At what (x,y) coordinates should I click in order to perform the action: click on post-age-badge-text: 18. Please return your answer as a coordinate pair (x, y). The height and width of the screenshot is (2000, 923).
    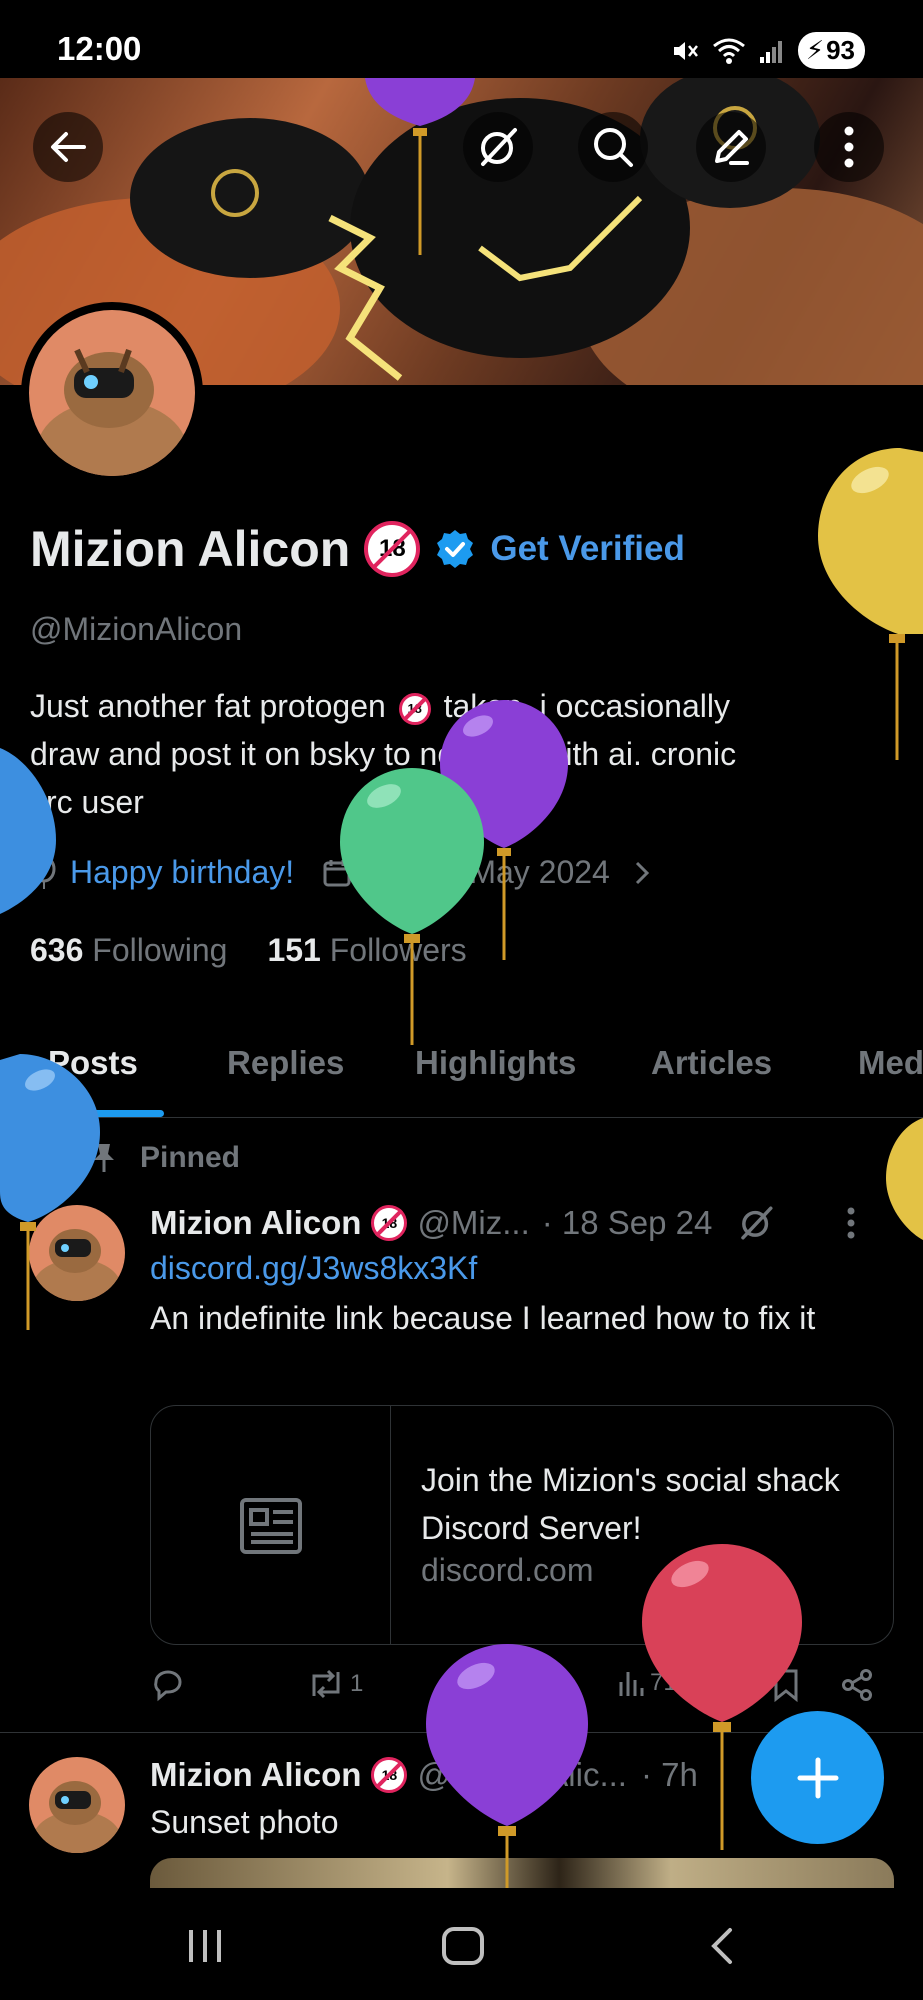
    Looking at the image, I should click on (389, 1223).